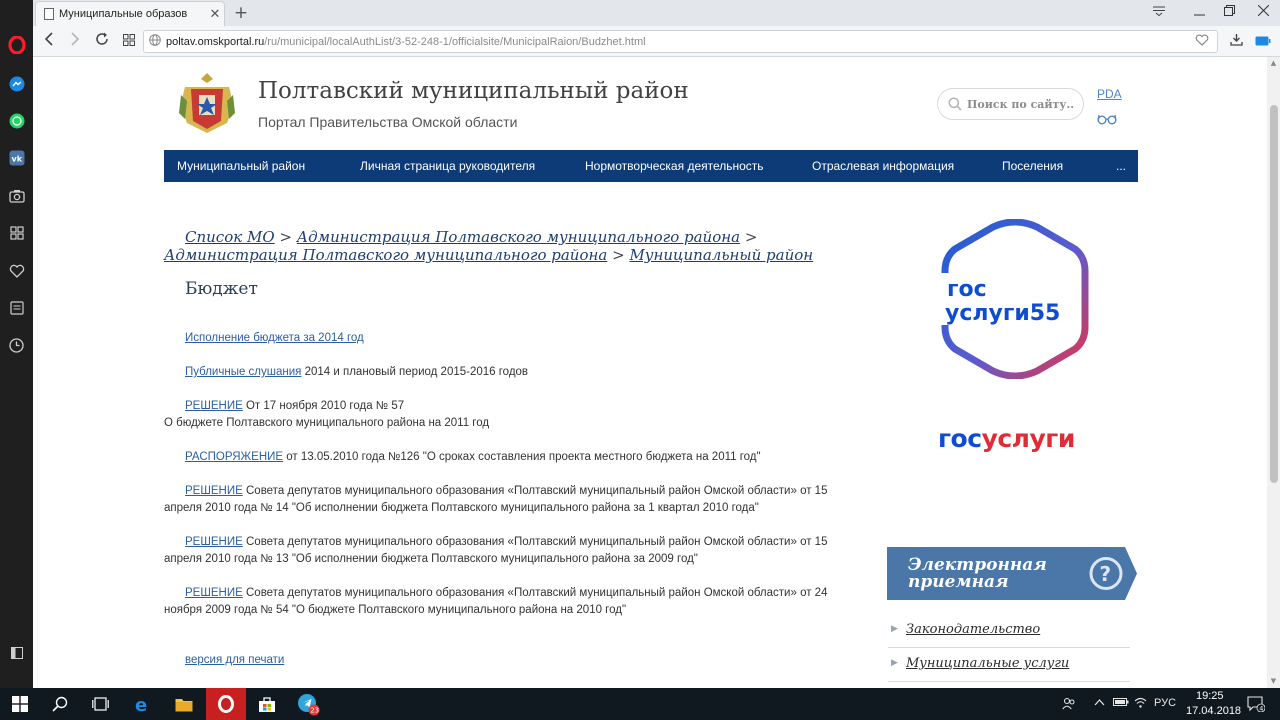 The image size is (1280, 720). I want to click on vk-icon: vk, so click(16, 157).